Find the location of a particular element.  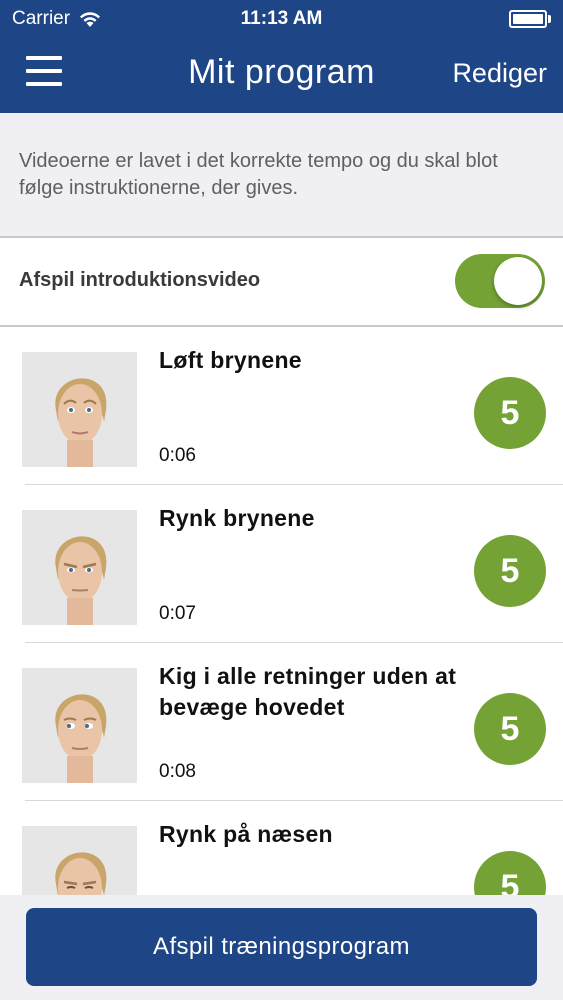

footer-bar: Afspil træningsprogram is located at coordinates (281, 947).